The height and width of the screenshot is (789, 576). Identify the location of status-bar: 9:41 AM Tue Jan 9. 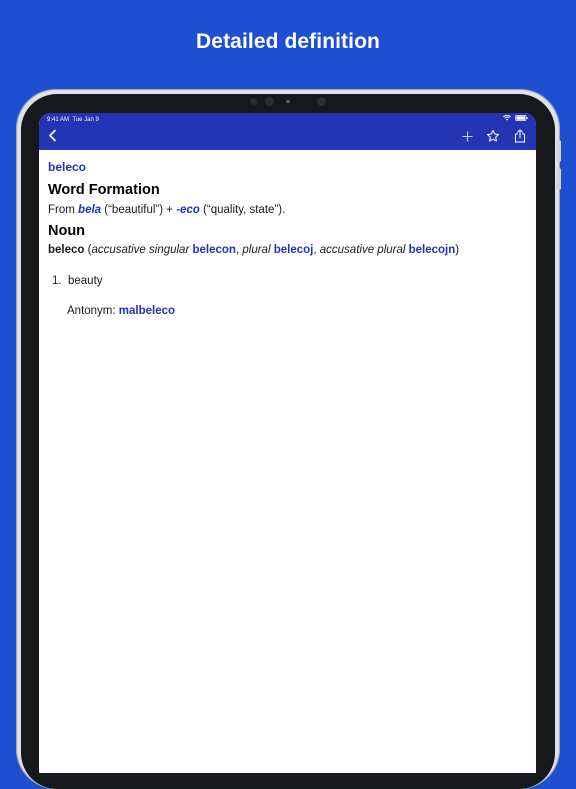
(287, 119).